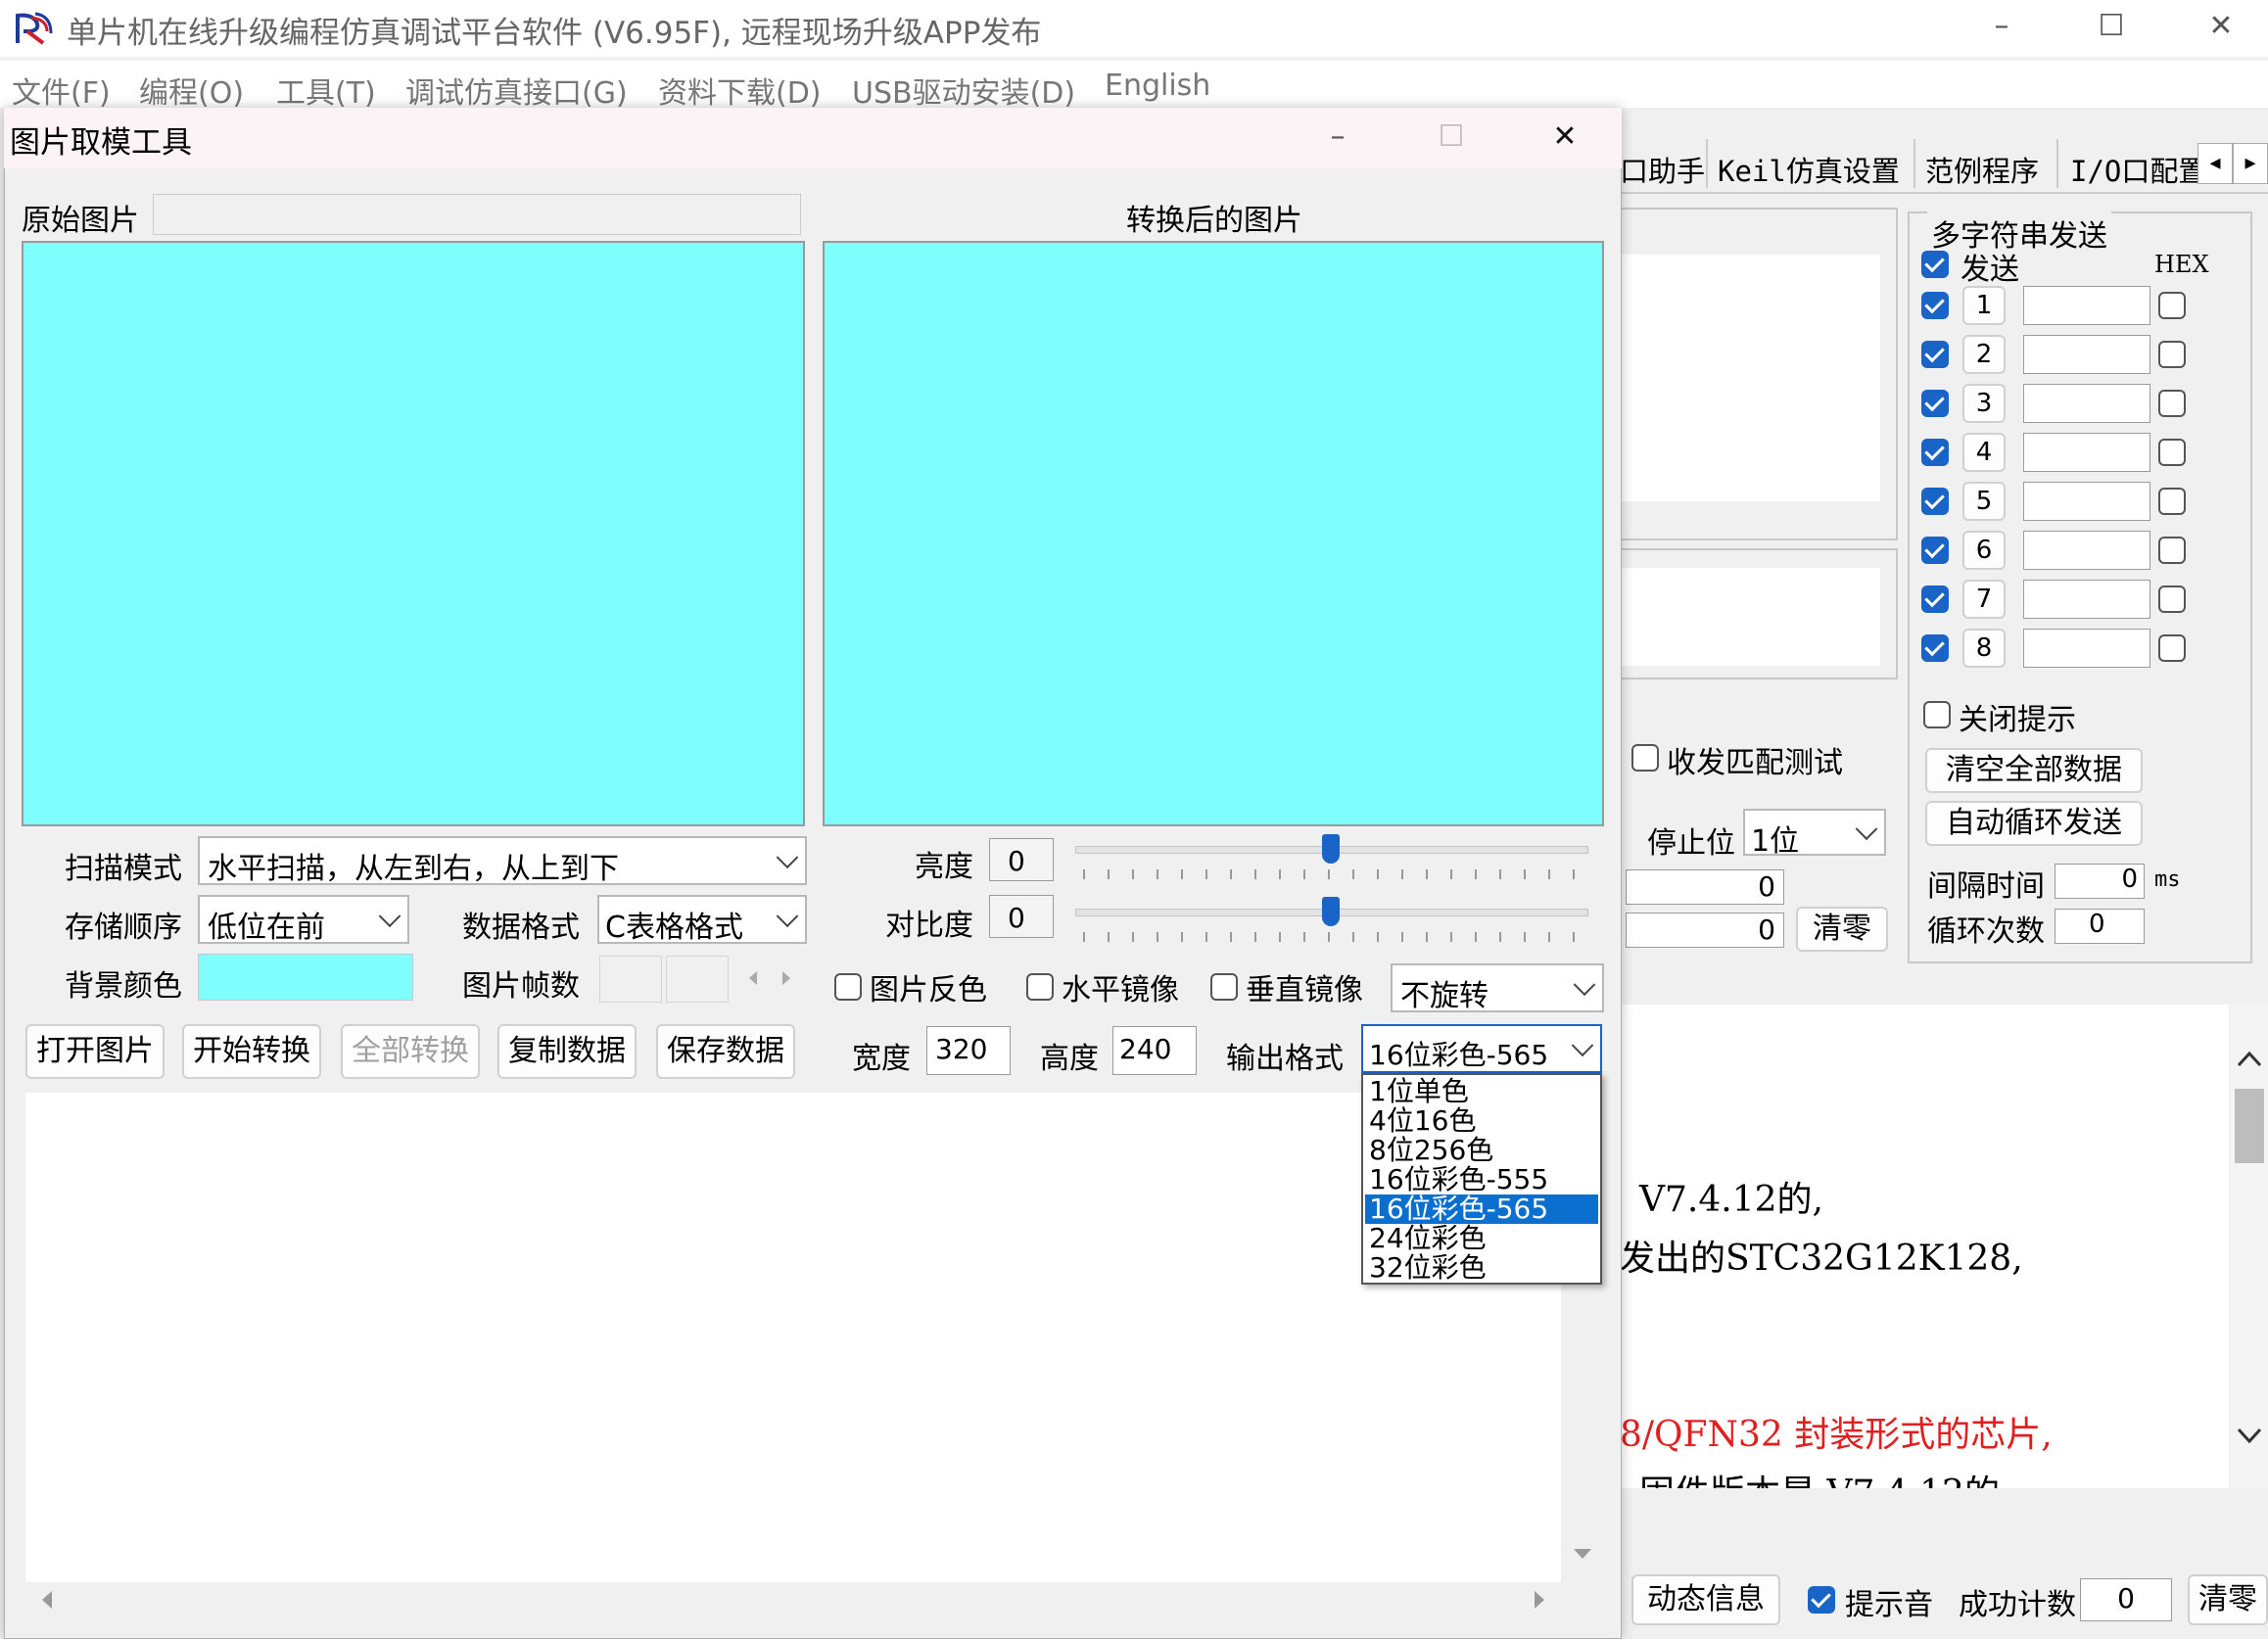 The width and height of the screenshot is (2268, 1639). What do you see at coordinates (2034, 770) in the screenshot?
I see `clear-all-data-button: 清空全部数据` at bounding box center [2034, 770].